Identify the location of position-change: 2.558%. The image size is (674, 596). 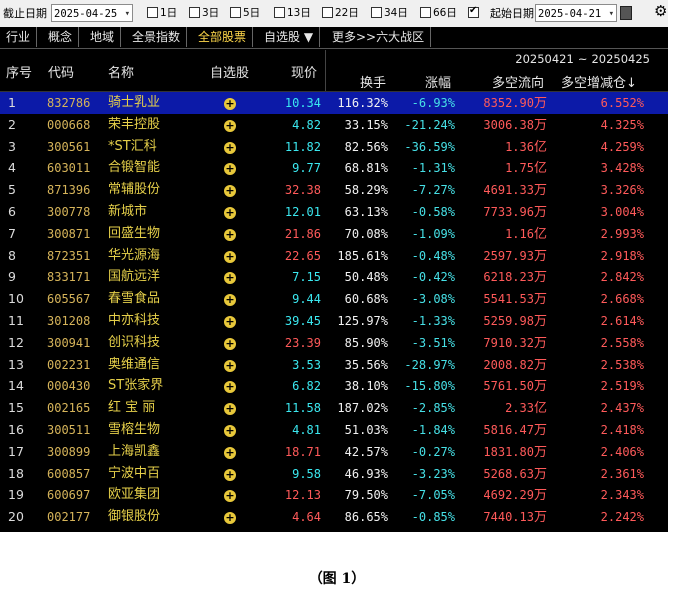
(622, 342).